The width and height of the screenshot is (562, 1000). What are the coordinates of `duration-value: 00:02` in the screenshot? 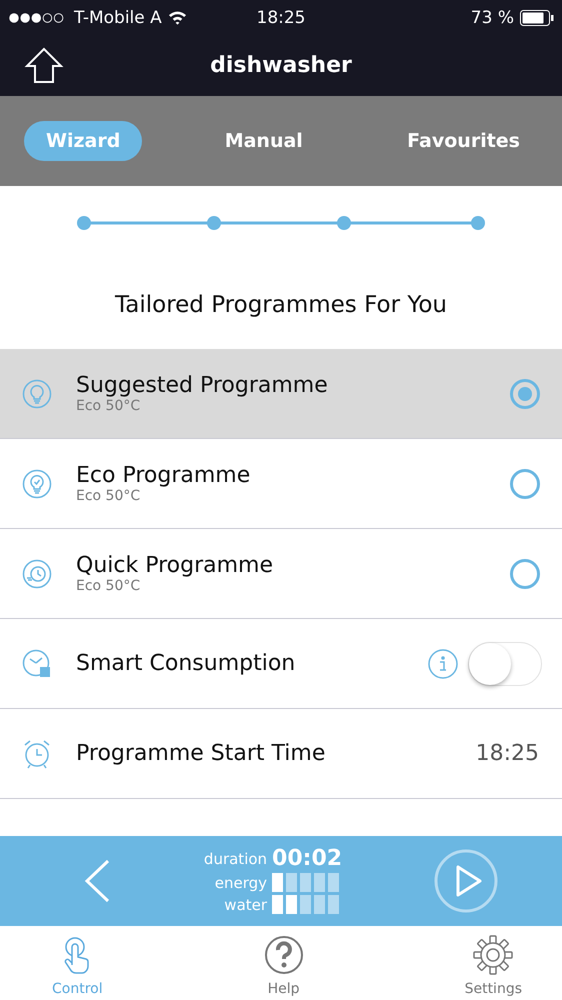 It's located at (307, 859).